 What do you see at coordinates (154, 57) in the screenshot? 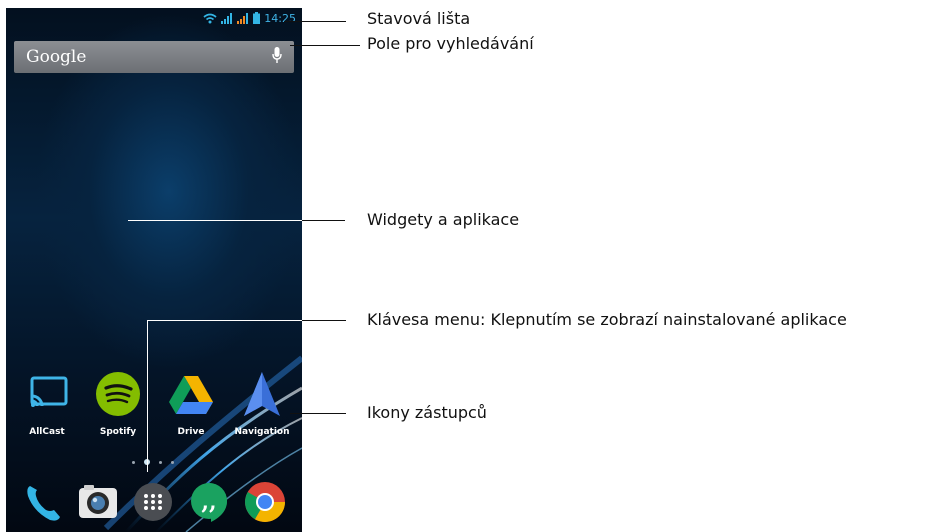
I see `search-bar: Google` at bounding box center [154, 57].